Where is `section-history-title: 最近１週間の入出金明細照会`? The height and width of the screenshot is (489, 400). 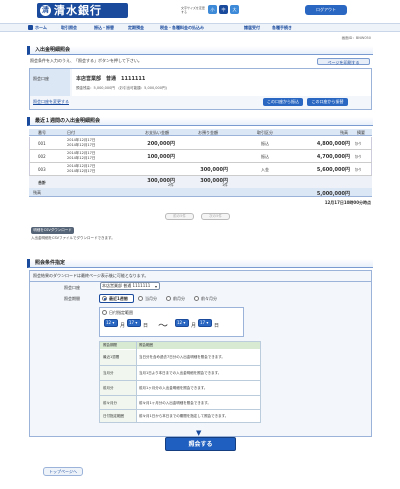
section-history-title: 最近１週間の入出金明細照会 is located at coordinates (200, 121).